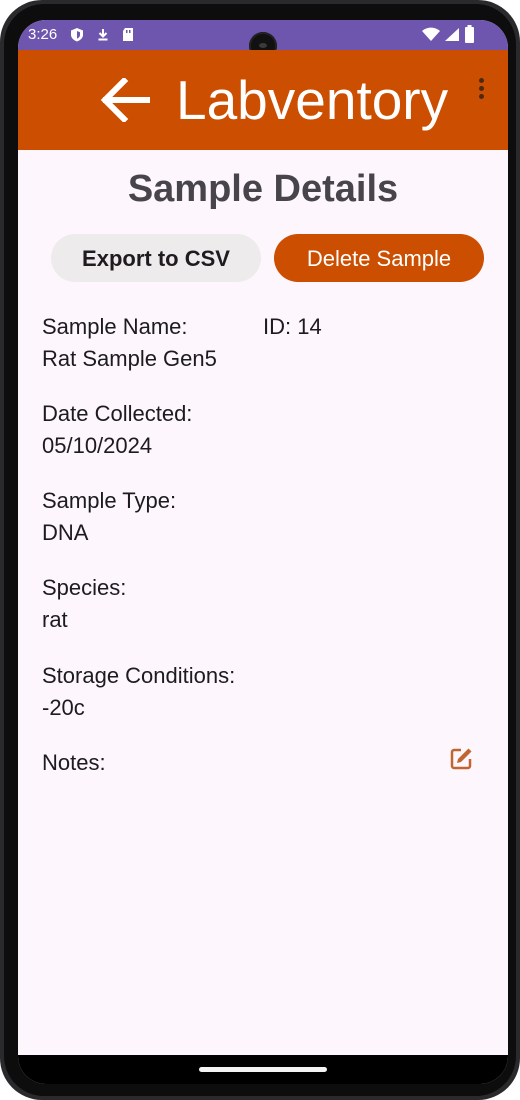  I want to click on app-bar: Labventory, so click(263, 100).